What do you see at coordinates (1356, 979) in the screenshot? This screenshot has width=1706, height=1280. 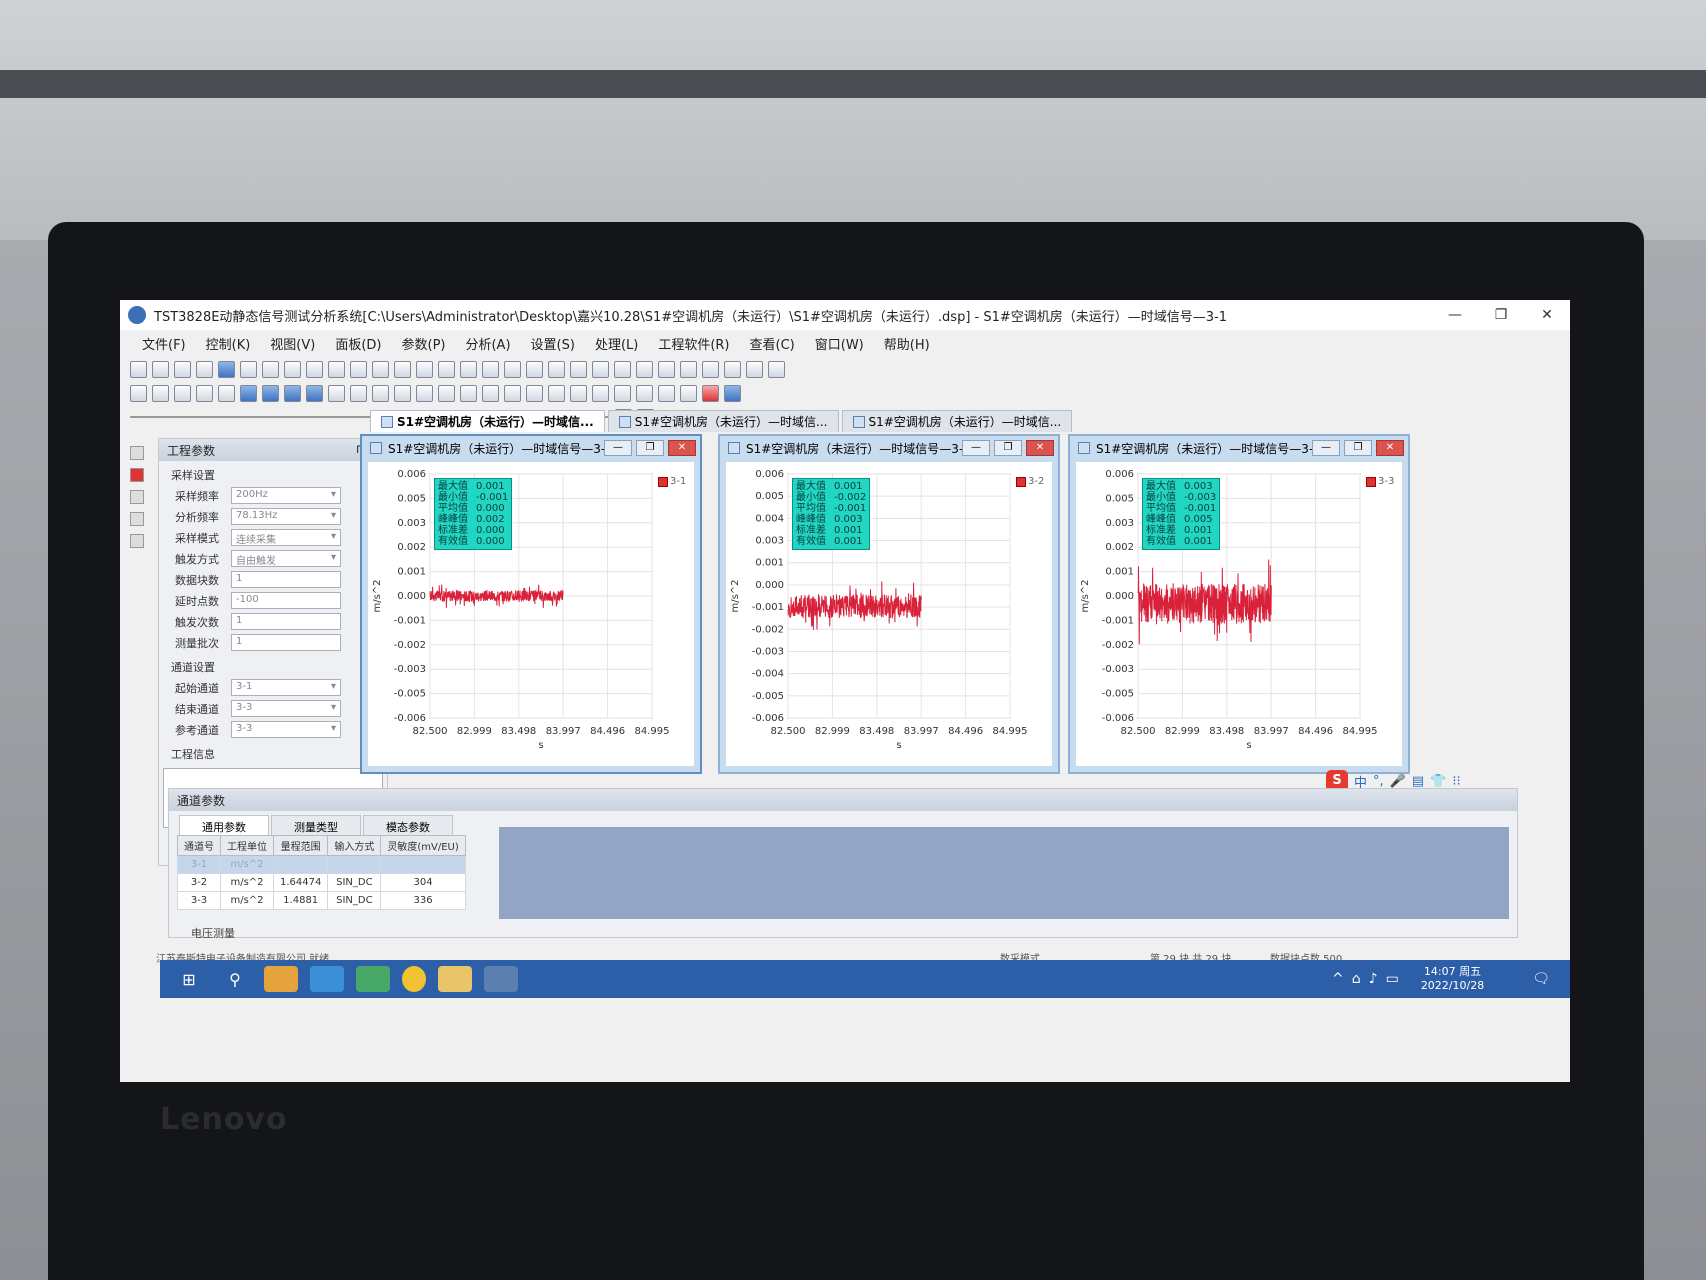 I see `network-icon: ⌂` at bounding box center [1356, 979].